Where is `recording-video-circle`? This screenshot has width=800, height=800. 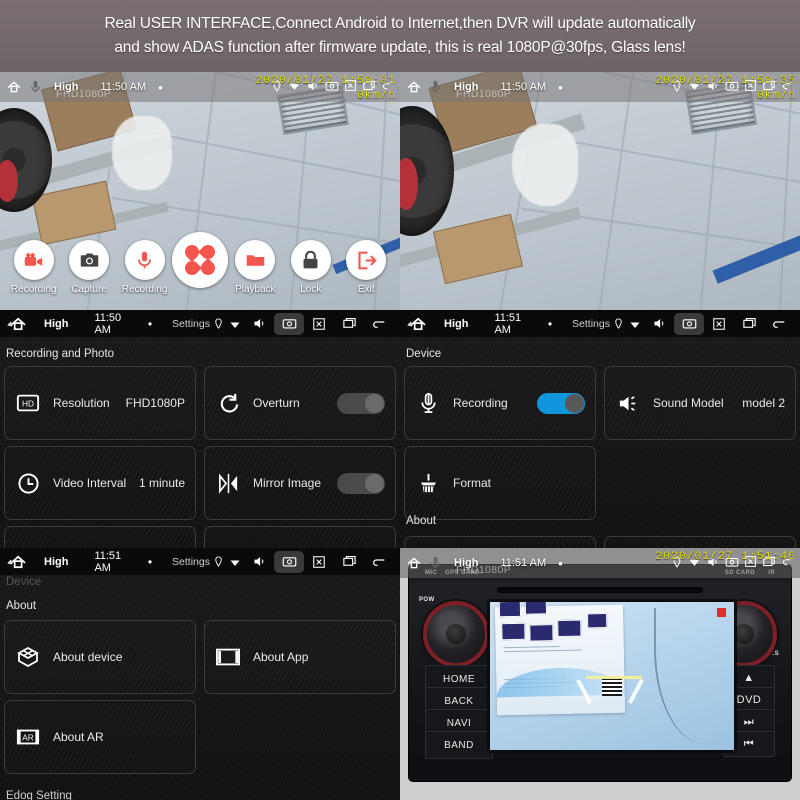 recording-video-circle is located at coordinates (33, 260).